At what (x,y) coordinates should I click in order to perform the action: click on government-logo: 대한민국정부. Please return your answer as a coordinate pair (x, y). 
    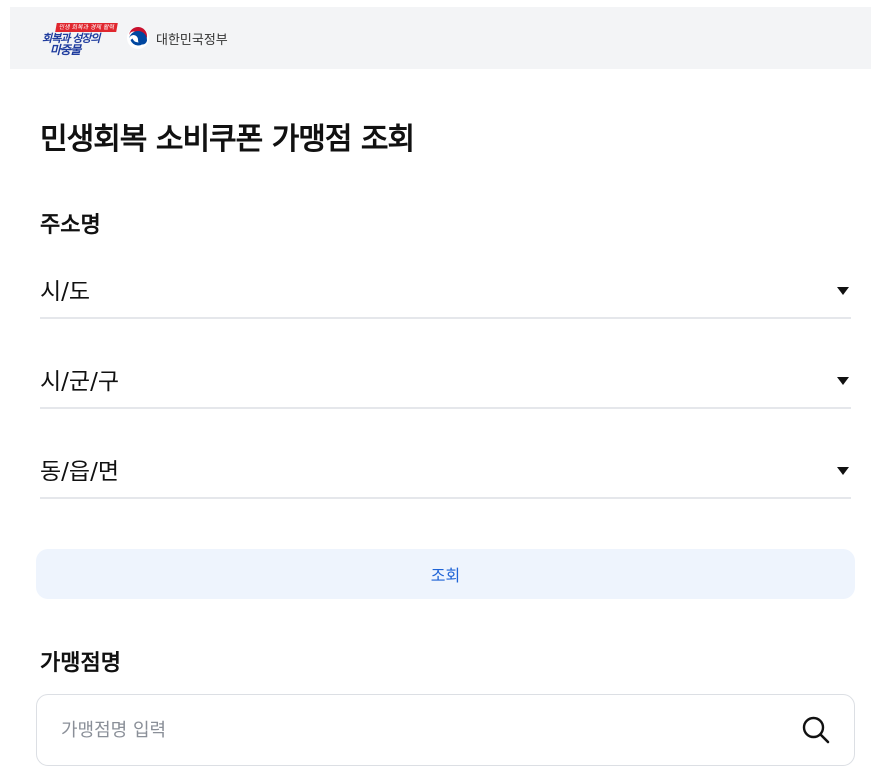
    Looking at the image, I should click on (177, 38).